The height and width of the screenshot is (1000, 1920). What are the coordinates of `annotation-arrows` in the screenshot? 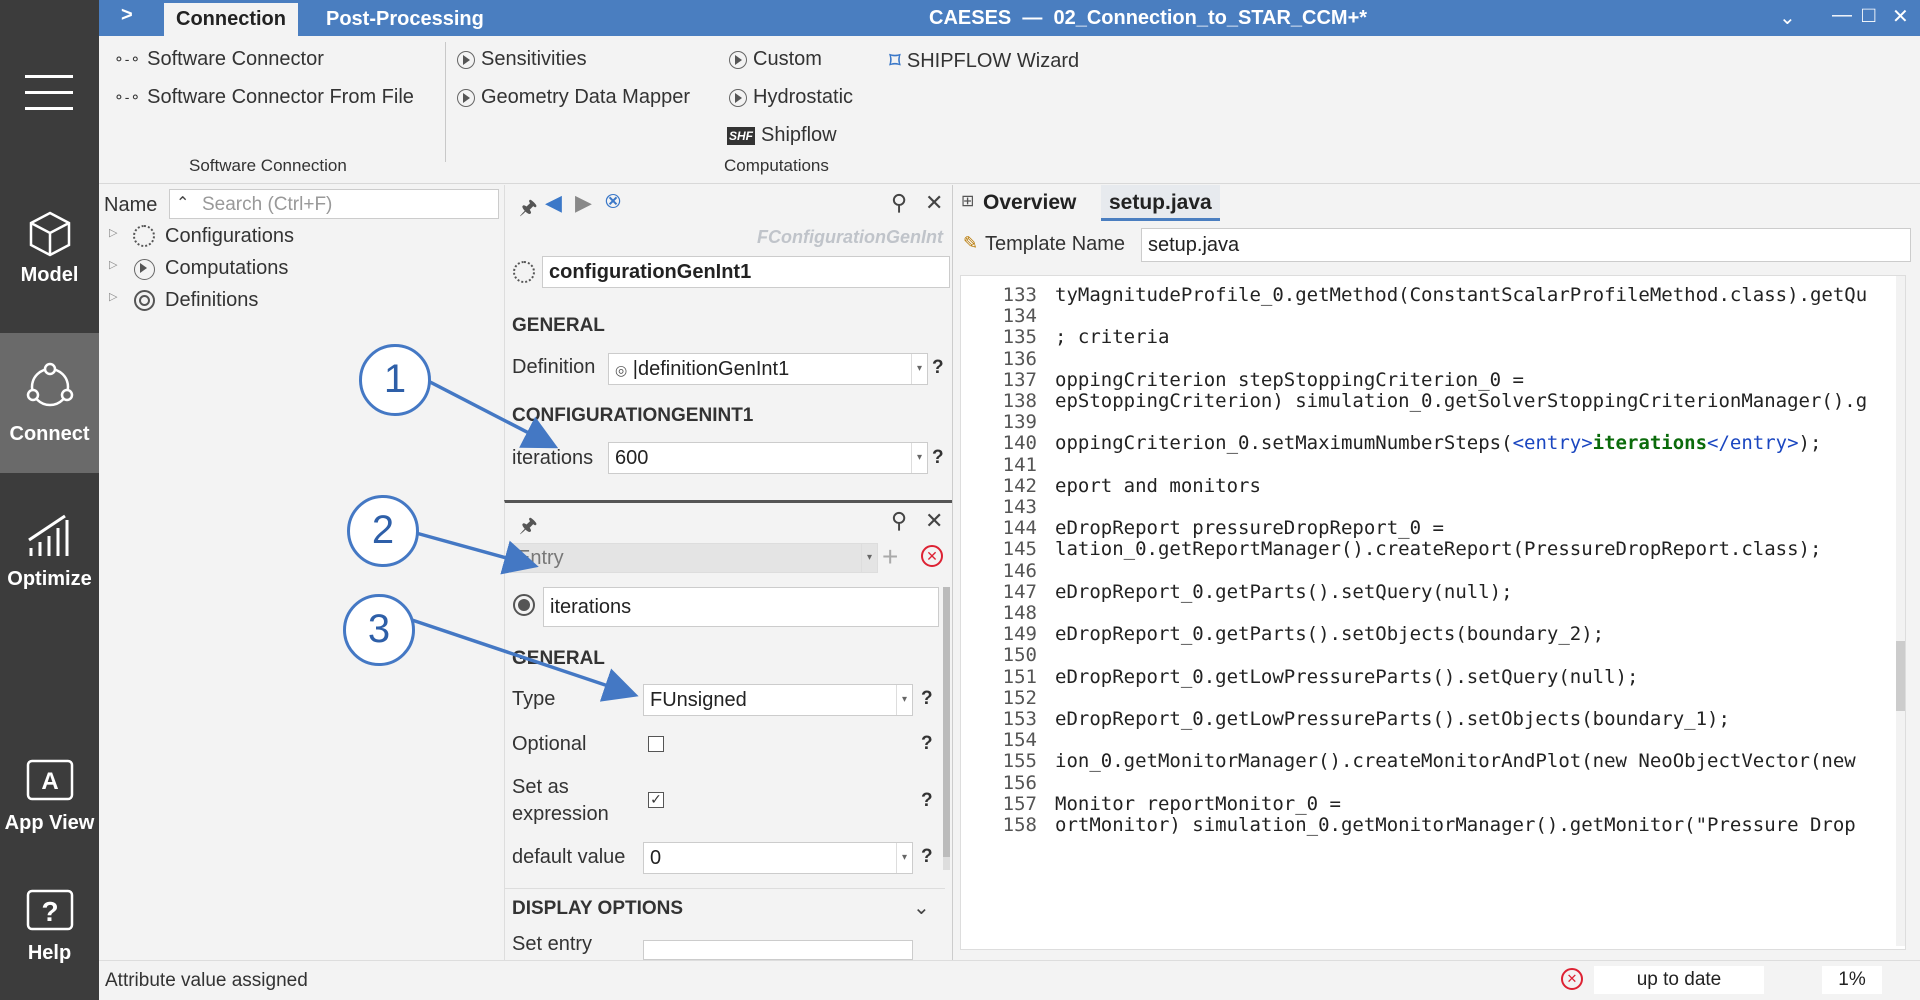 It's located at (525, 541).